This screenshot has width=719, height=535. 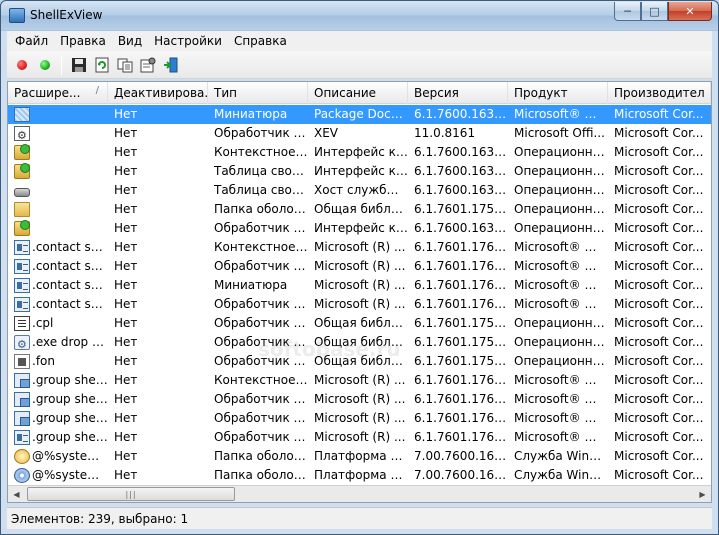 I want to click on menu-item-1: Правка, so click(x=83, y=41).